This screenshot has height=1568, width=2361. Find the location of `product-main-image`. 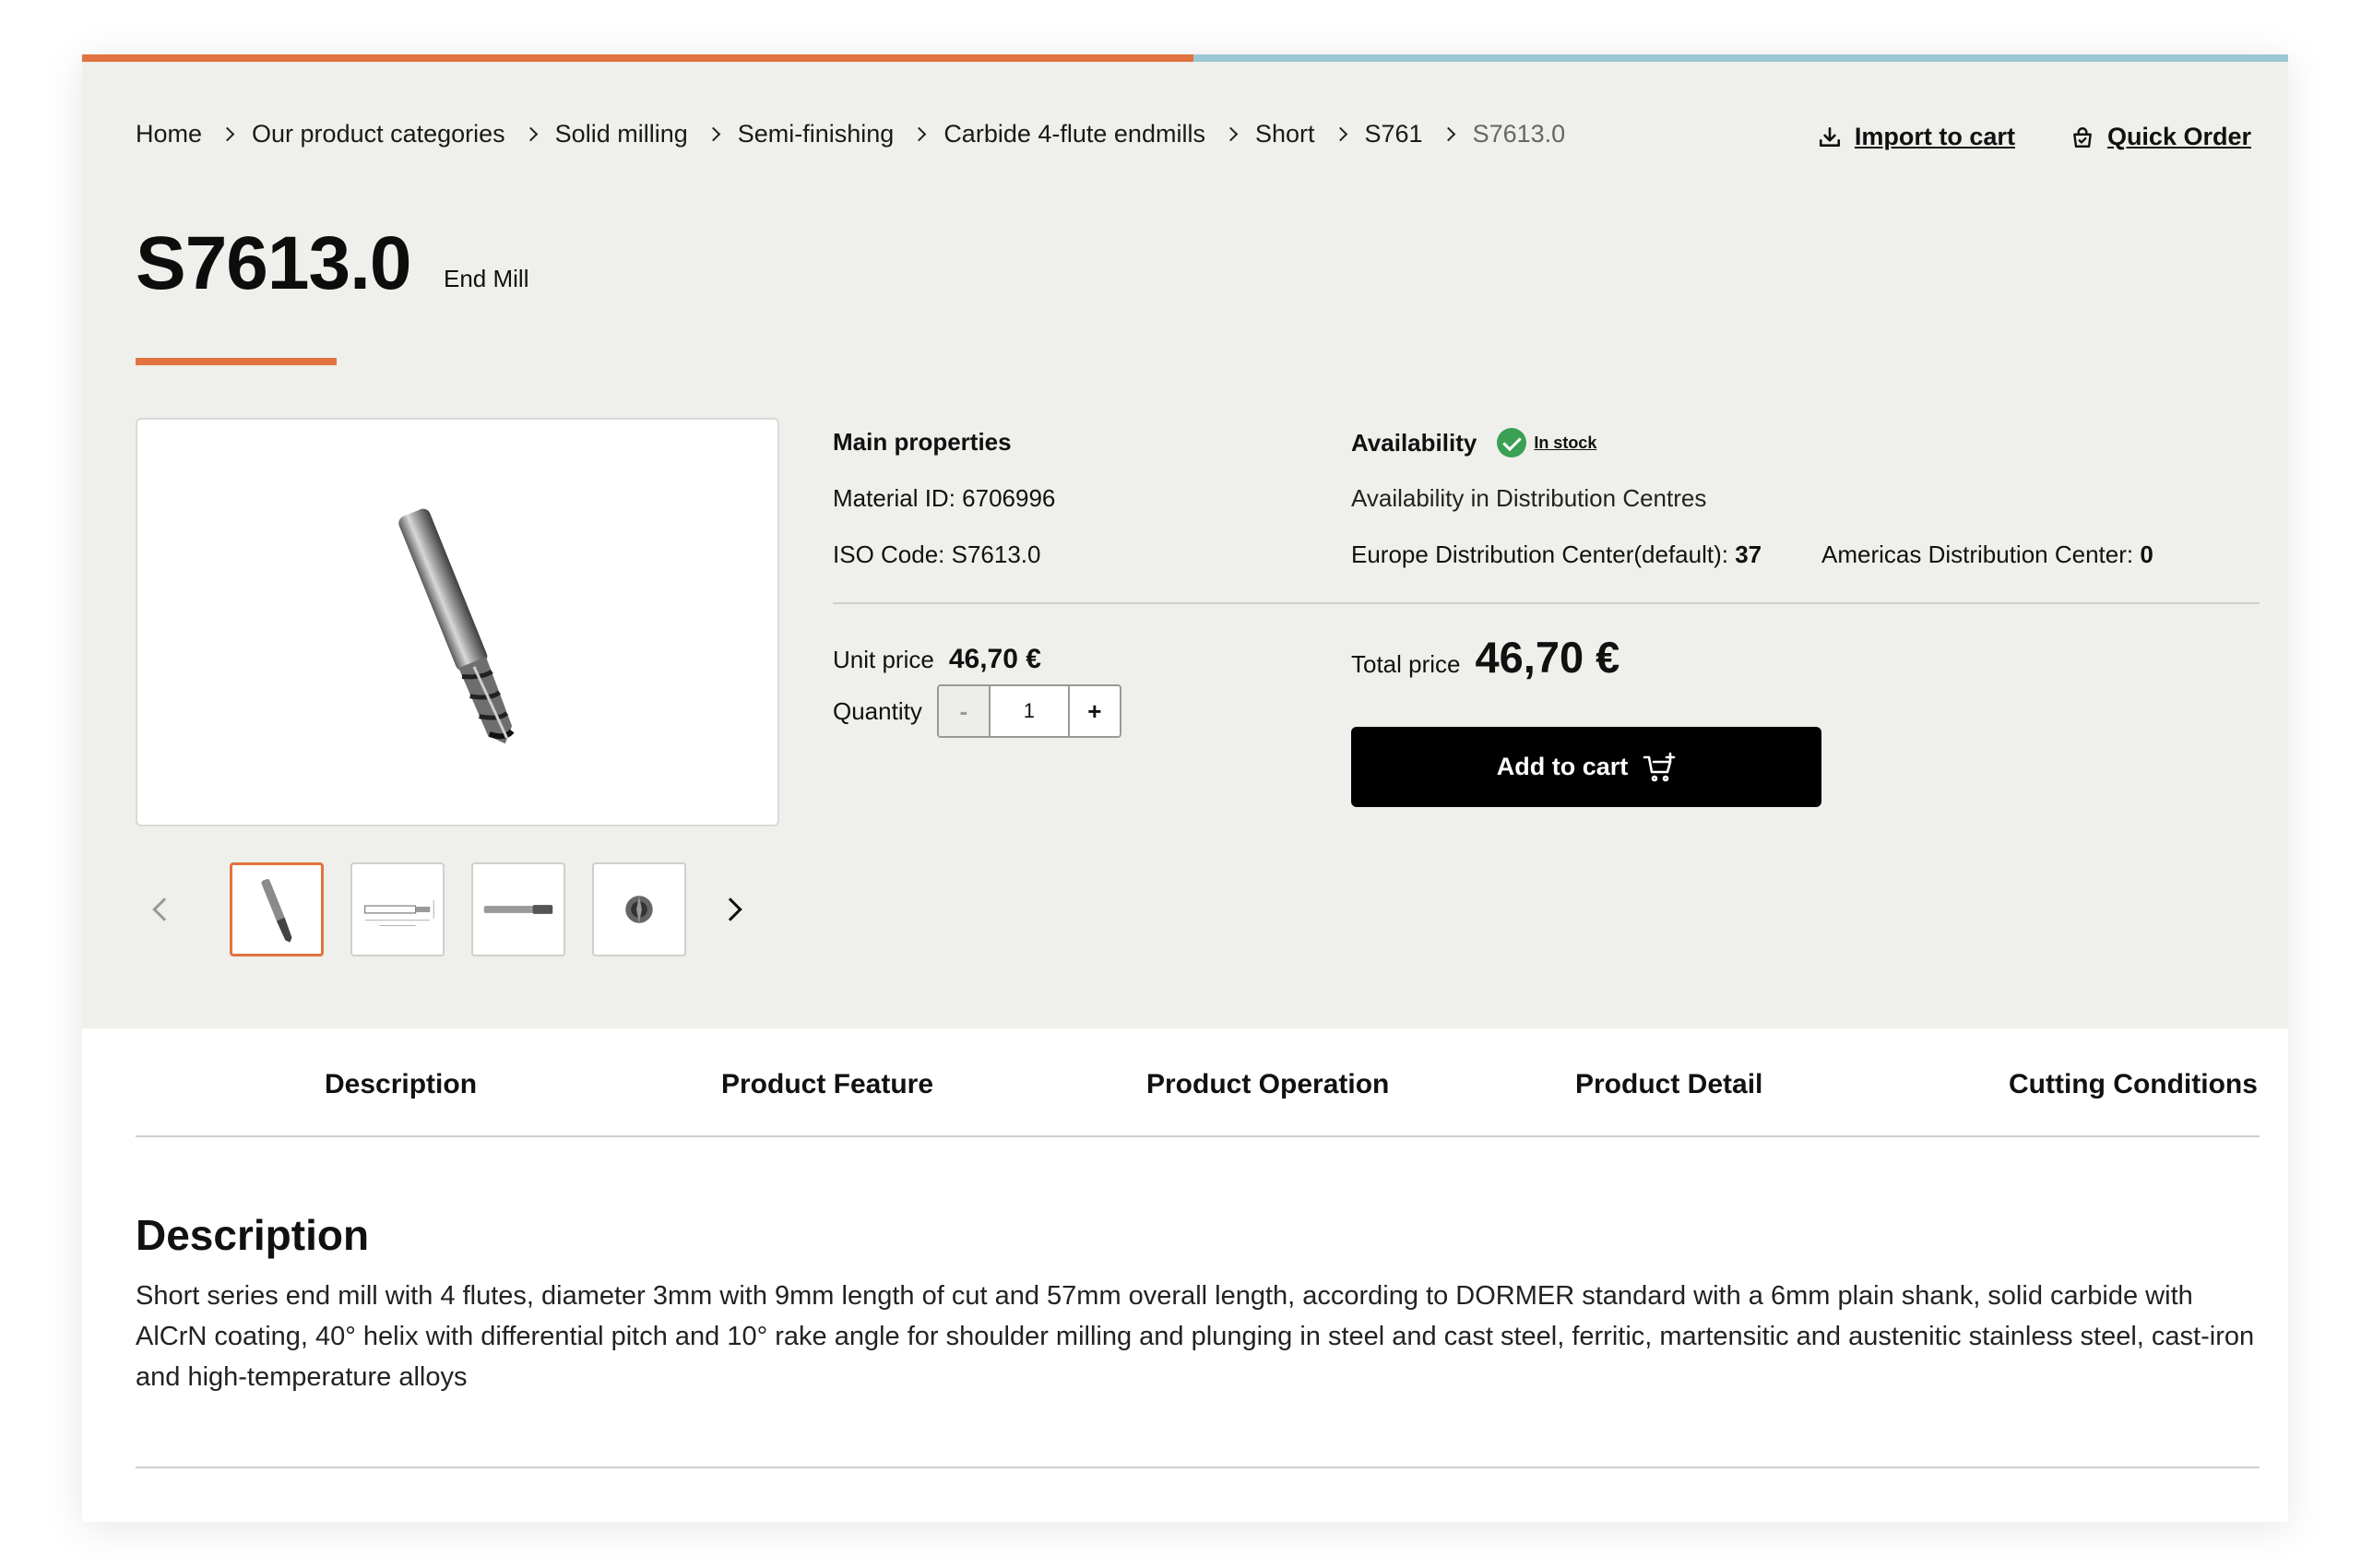

product-main-image is located at coordinates (457, 622).